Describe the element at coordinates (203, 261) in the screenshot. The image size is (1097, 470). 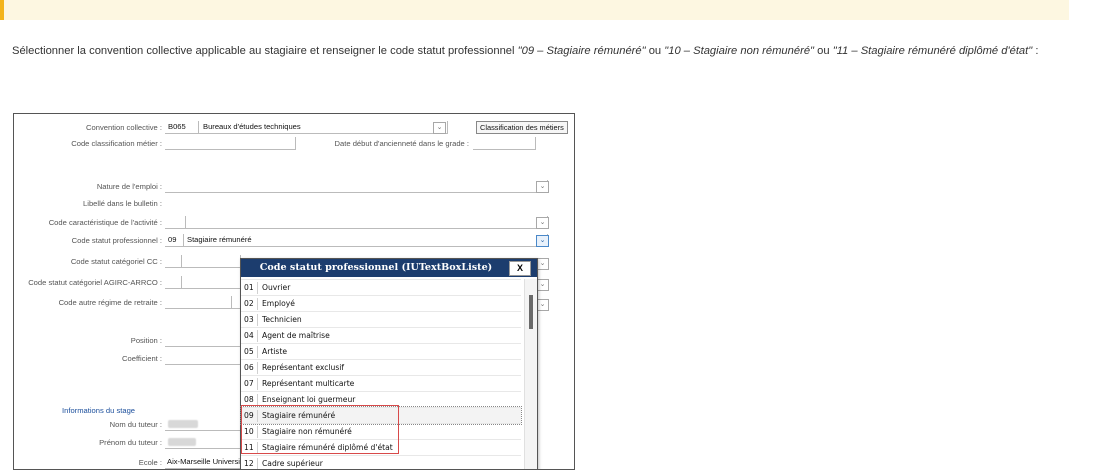
I see `code-statut-cat-field` at that location.